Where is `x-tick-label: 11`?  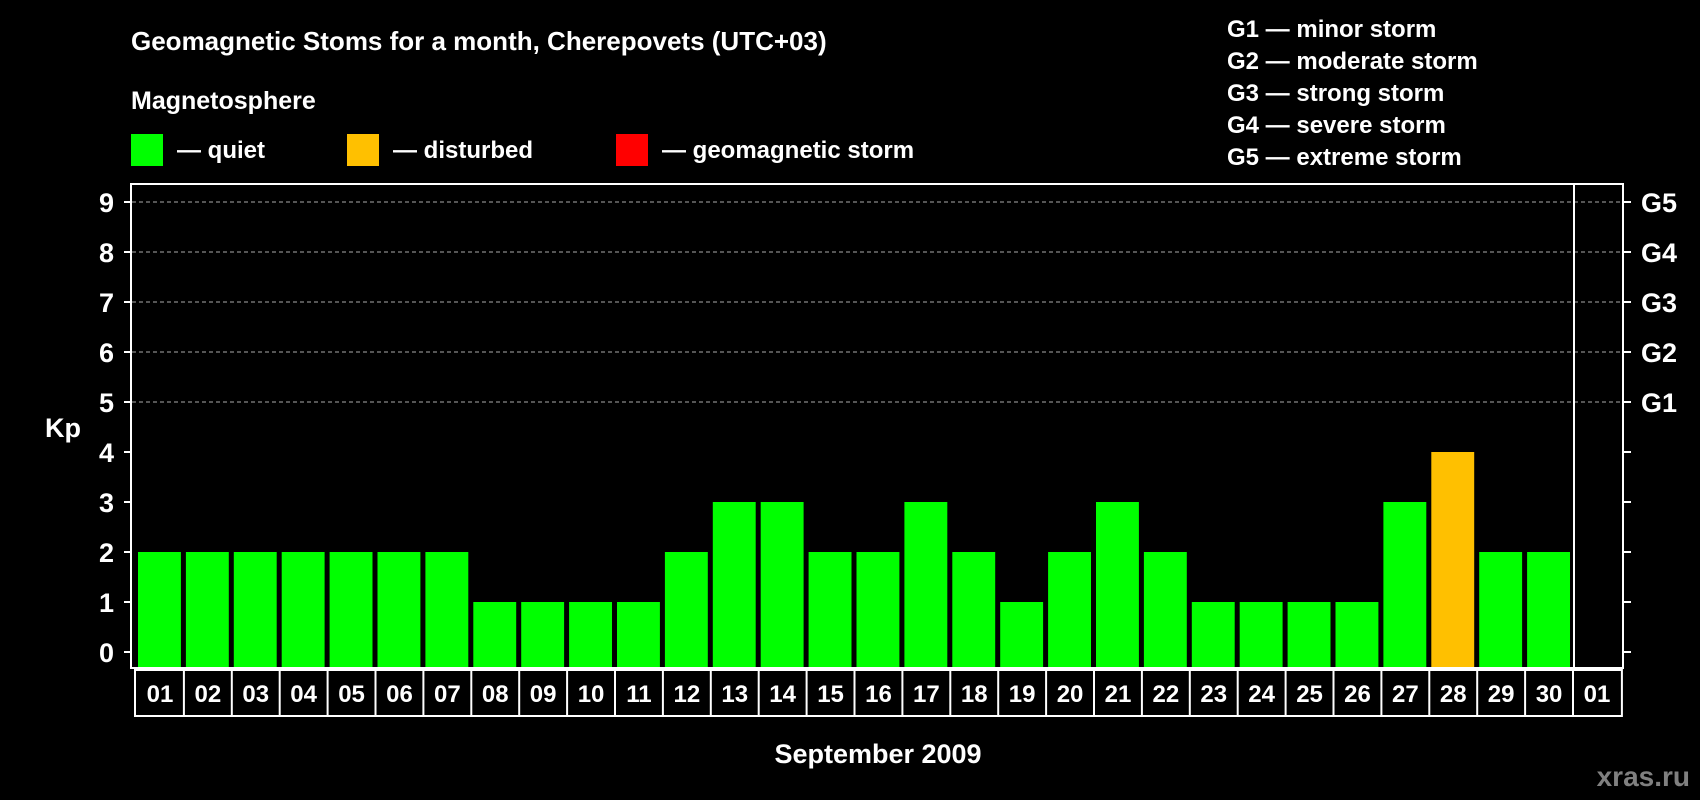
x-tick-label: 11 is located at coordinates (638, 694).